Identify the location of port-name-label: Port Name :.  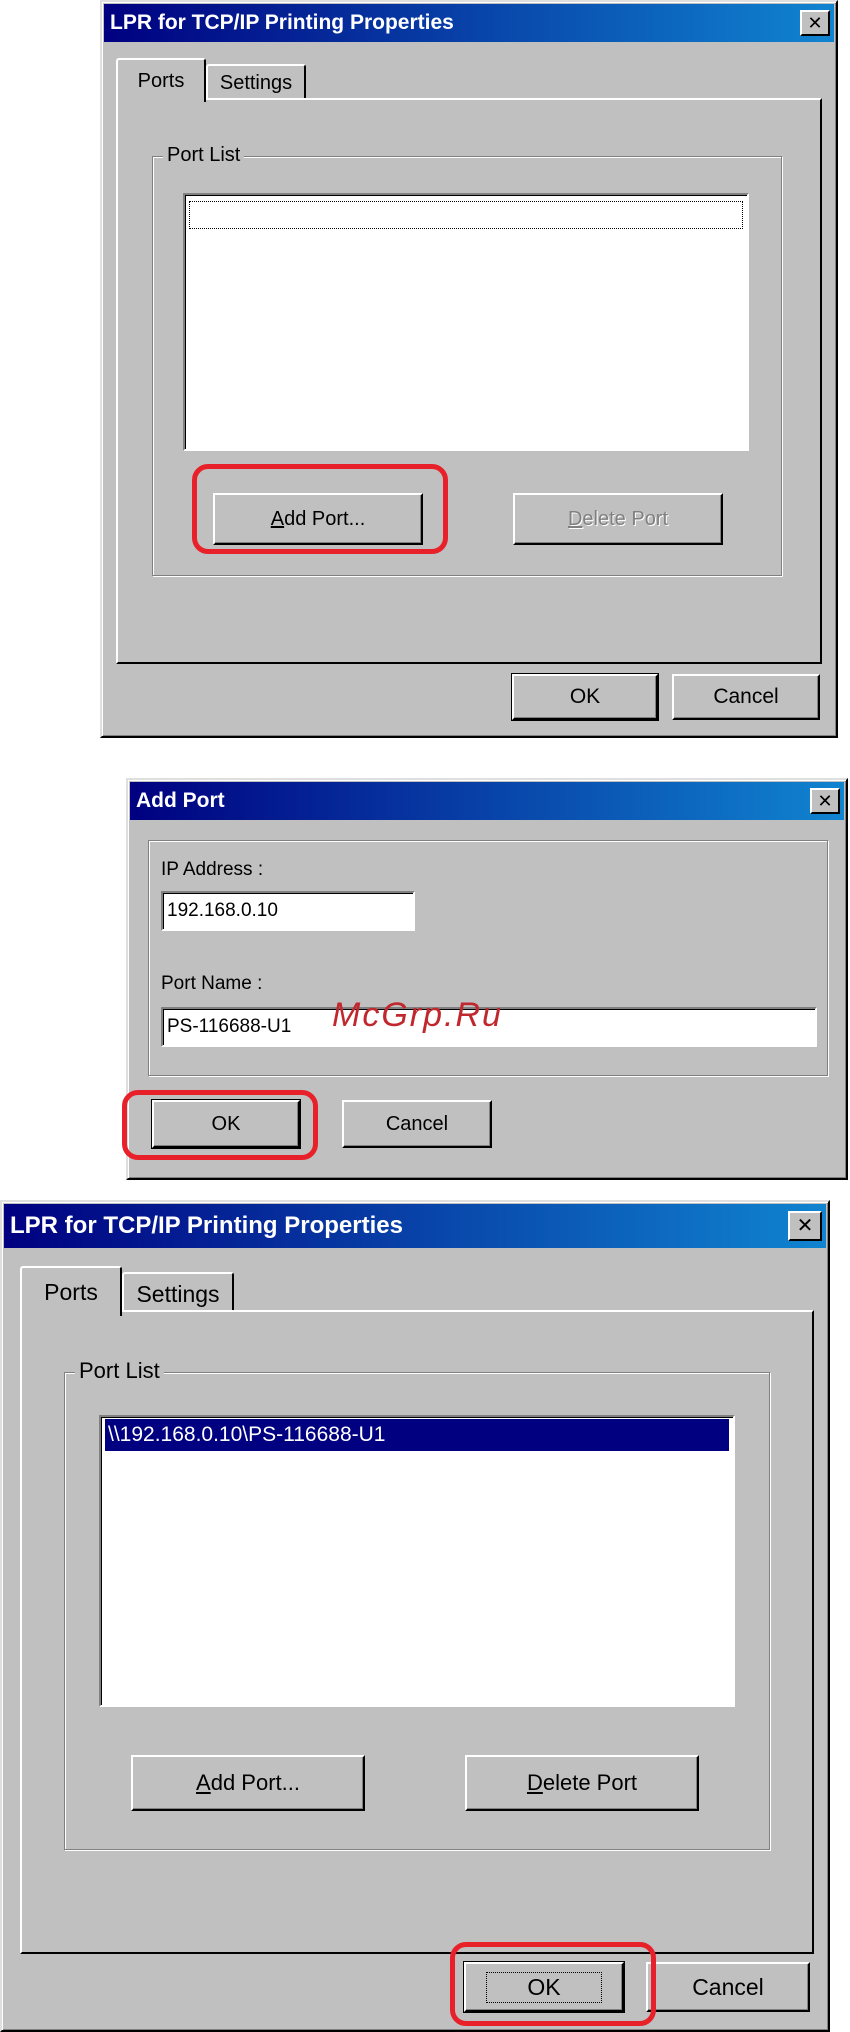
(212, 983).